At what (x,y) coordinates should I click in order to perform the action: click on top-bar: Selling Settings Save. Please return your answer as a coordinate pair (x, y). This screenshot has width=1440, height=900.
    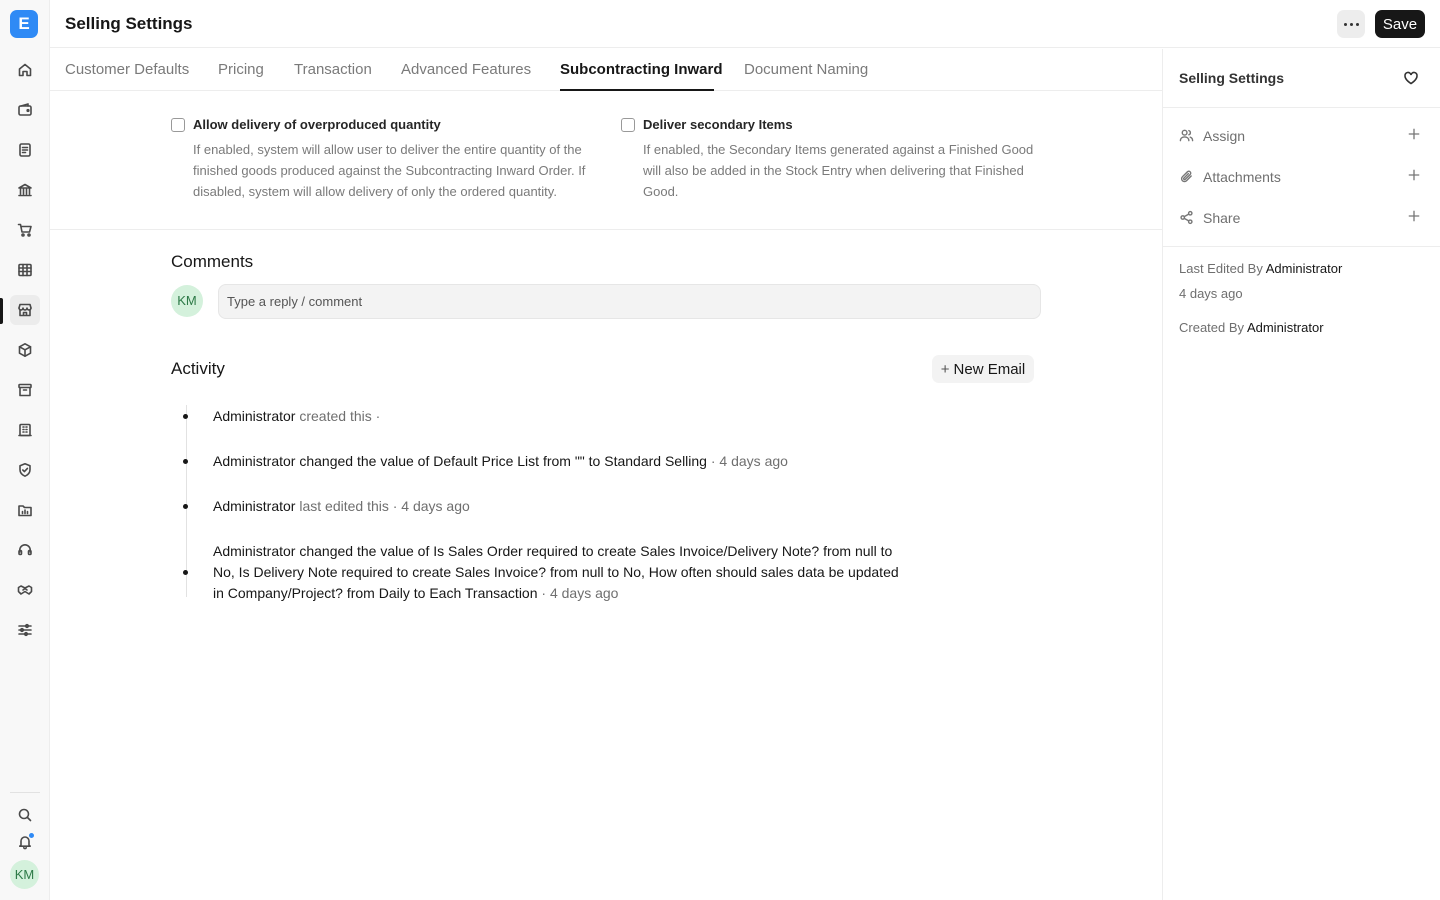
    Looking at the image, I should click on (745, 24).